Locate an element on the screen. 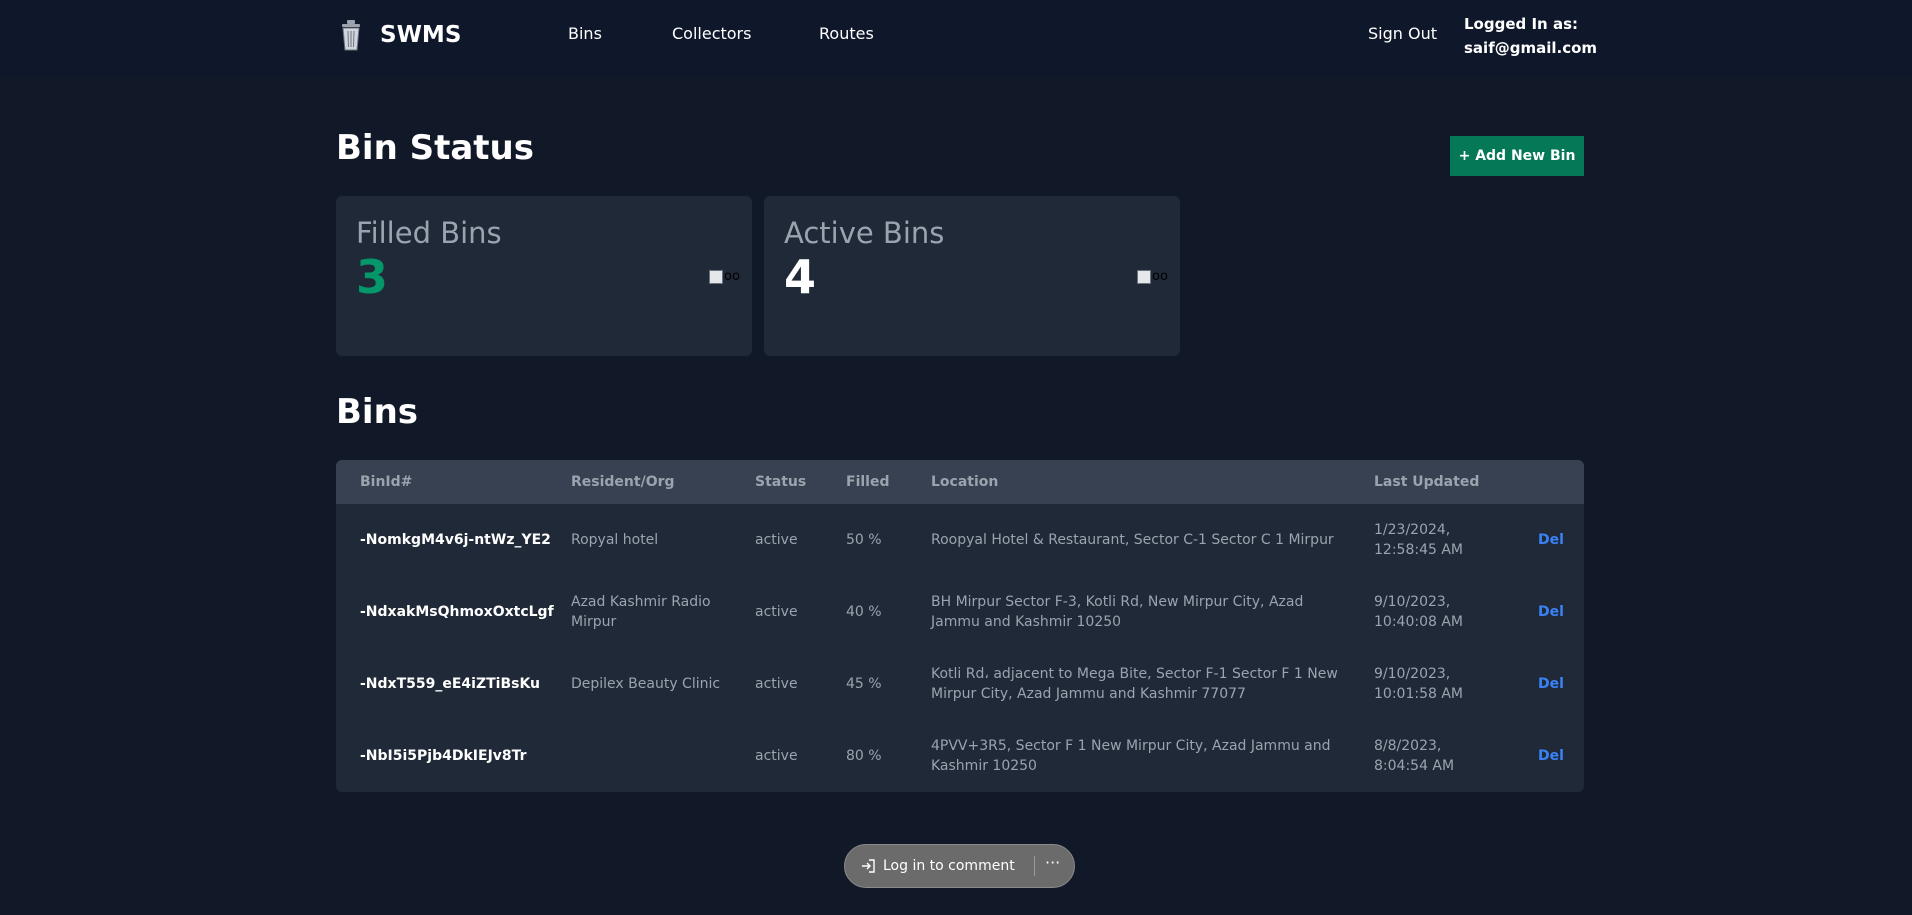 This screenshot has height=915, width=1912. page-title: Bin Status is located at coordinates (435, 148).